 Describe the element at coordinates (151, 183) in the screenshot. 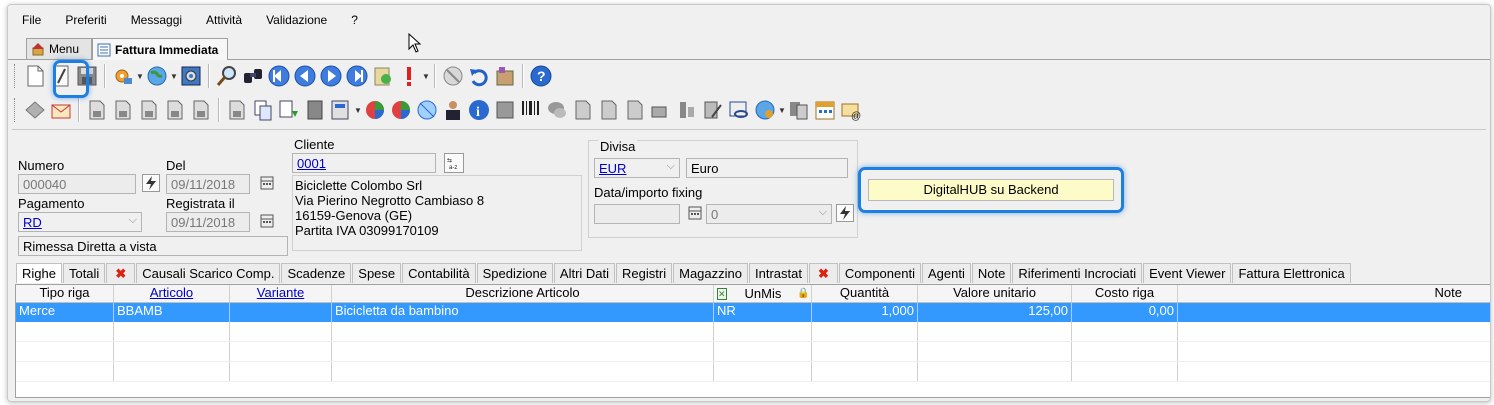

I see `numero-lightning-button` at that location.